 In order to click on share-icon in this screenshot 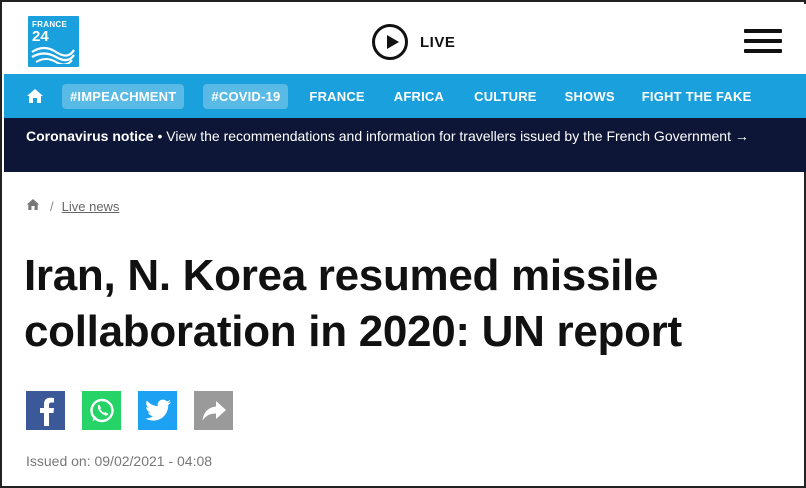, I will do `click(214, 410)`.